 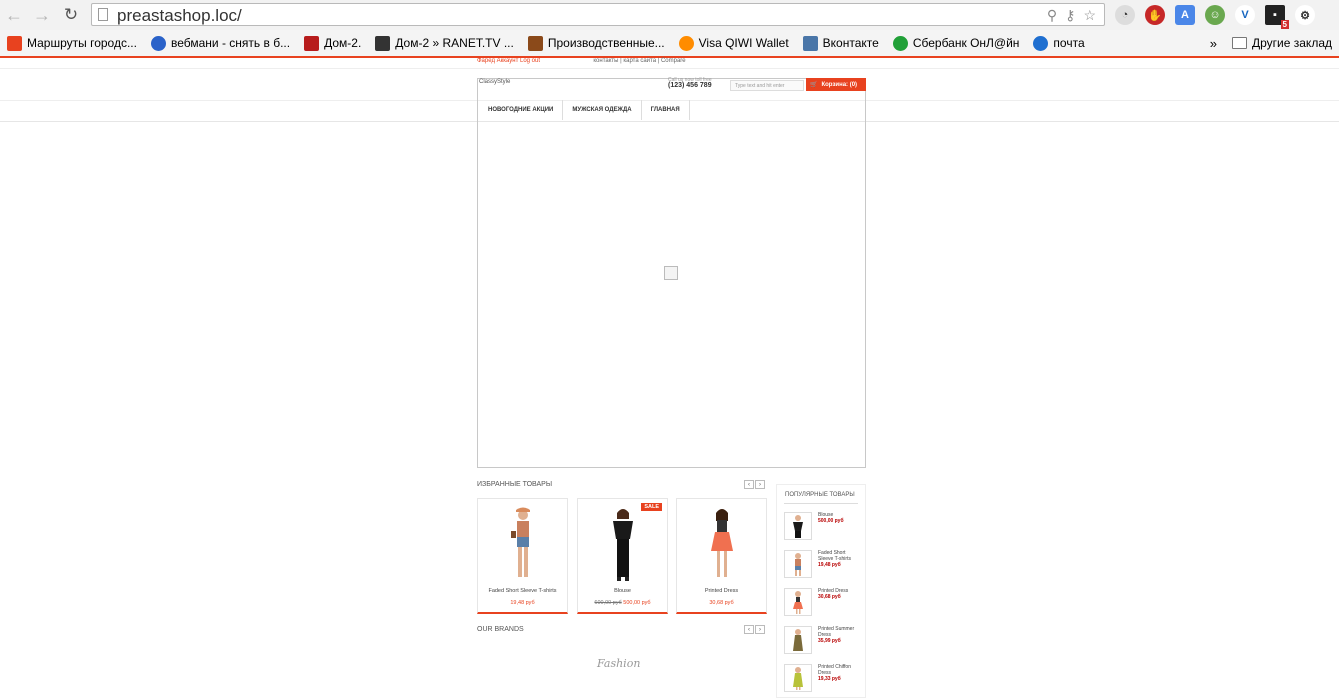 I want to click on notification-extension-icon: ▪ 5, so click(x=1277, y=17).